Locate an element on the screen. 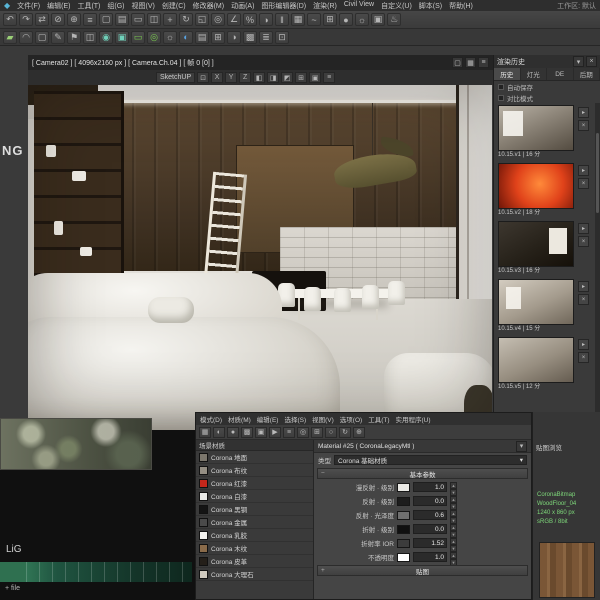 The width and height of the screenshot is (600, 600). lock-selection-icon: ▣ is located at coordinates (315, 77).